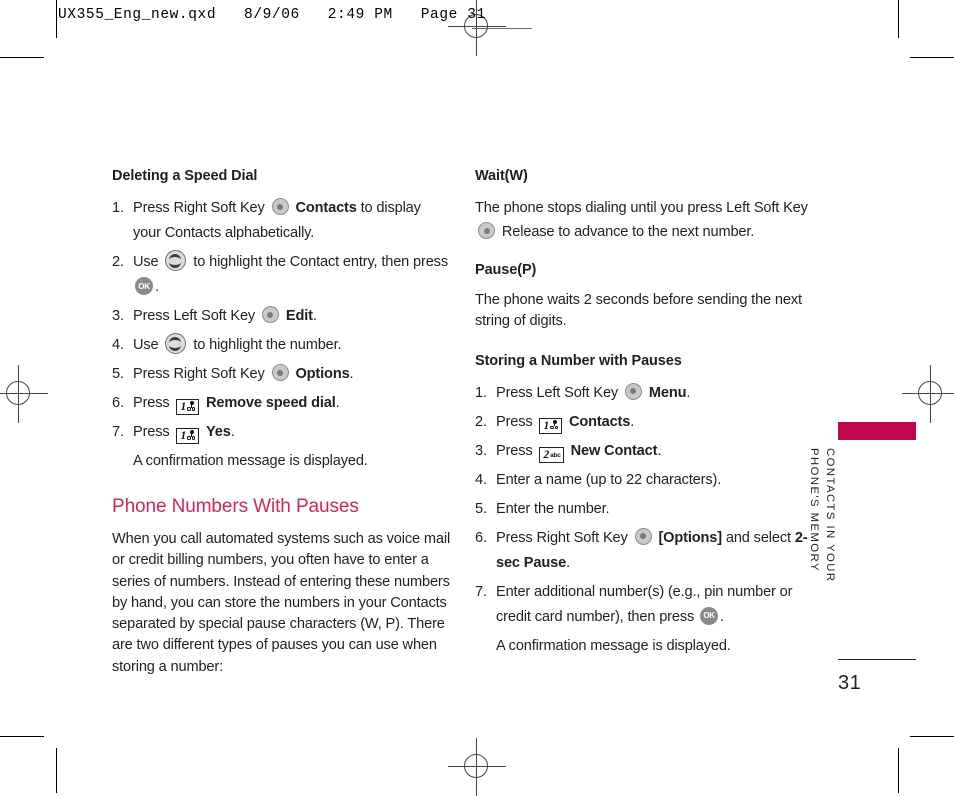 The image size is (954, 796). I want to click on step-text: Press Left Soft Key Menu., so click(593, 391).